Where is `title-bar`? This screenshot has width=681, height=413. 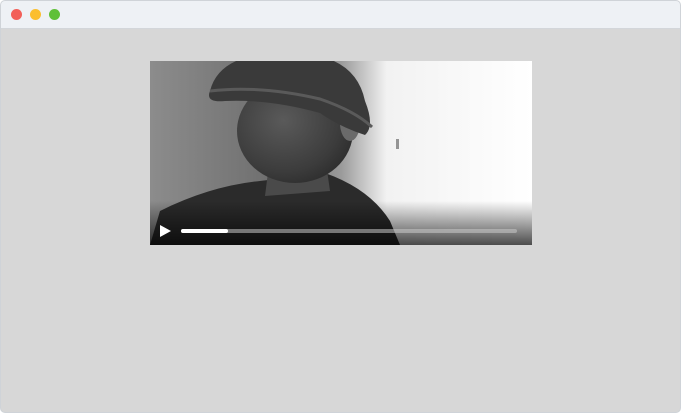
title-bar is located at coordinates (340, 15).